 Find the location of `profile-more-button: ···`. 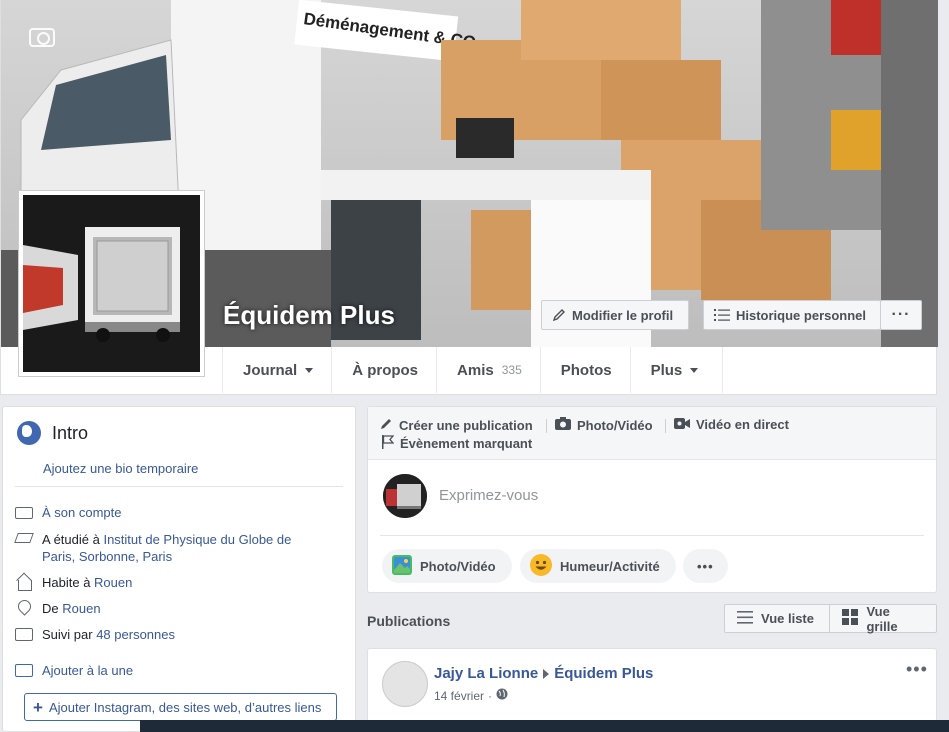

profile-more-button: ··· is located at coordinates (901, 315).